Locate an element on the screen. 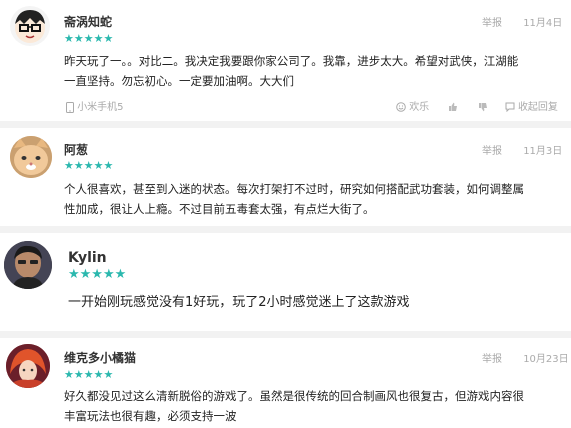 This screenshot has height=428, width=571. review-text: 一开始刚玩感觉没有1好玩，玩了2小时感觉迷上了这款游戏 is located at coordinates (239, 303).